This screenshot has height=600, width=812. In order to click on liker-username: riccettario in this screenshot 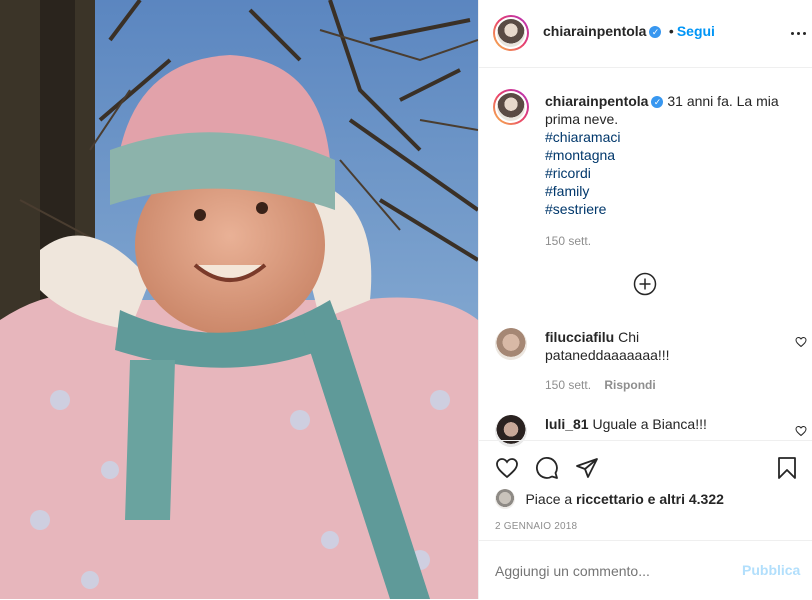, I will do `click(610, 499)`.